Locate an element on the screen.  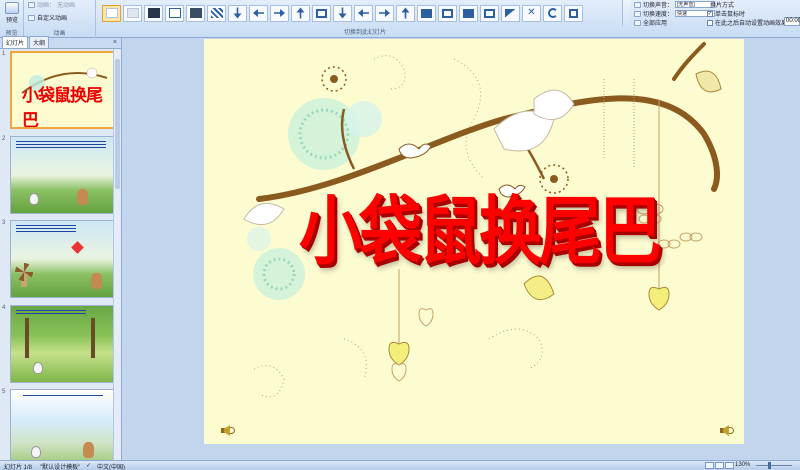
thumbnail-image: 小袋鼠换尾巴 is located at coordinates (63, 90).